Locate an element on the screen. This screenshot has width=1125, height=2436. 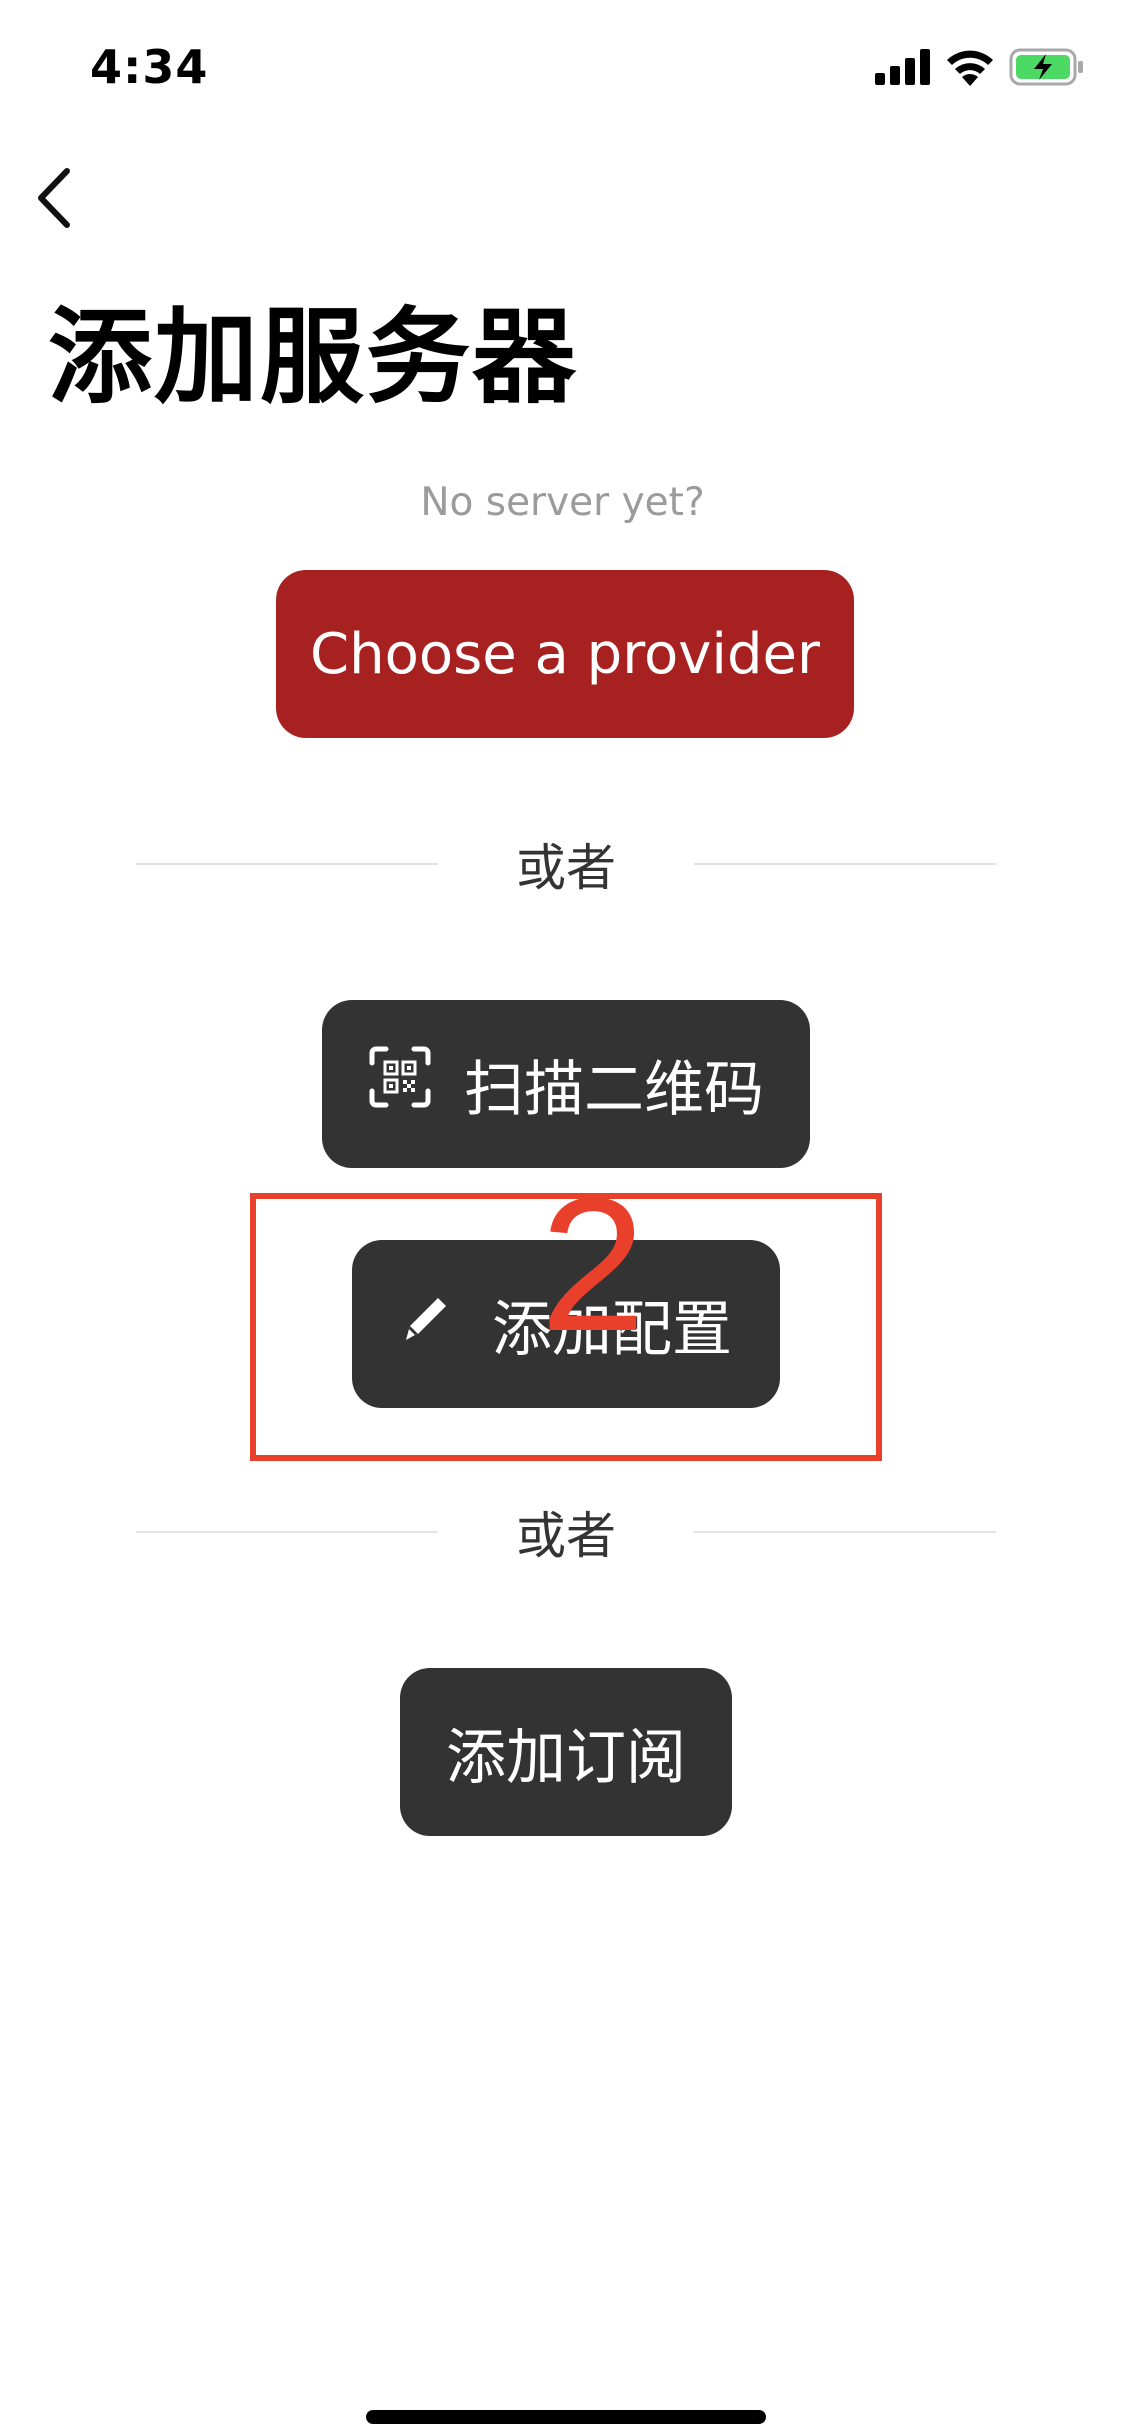
status-bar: 4:34 is located at coordinates (562, 70).